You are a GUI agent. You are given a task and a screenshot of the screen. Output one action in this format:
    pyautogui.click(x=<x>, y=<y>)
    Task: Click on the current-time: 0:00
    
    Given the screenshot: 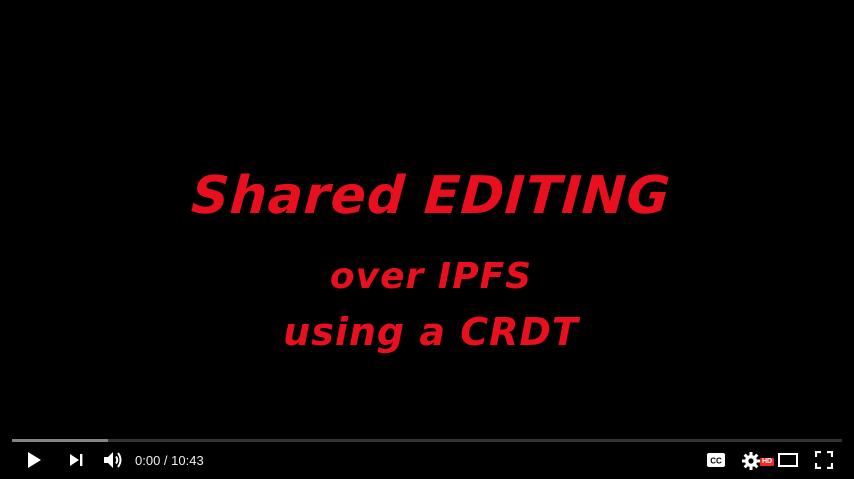 What is the action you would take?
    pyautogui.click(x=148, y=460)
    